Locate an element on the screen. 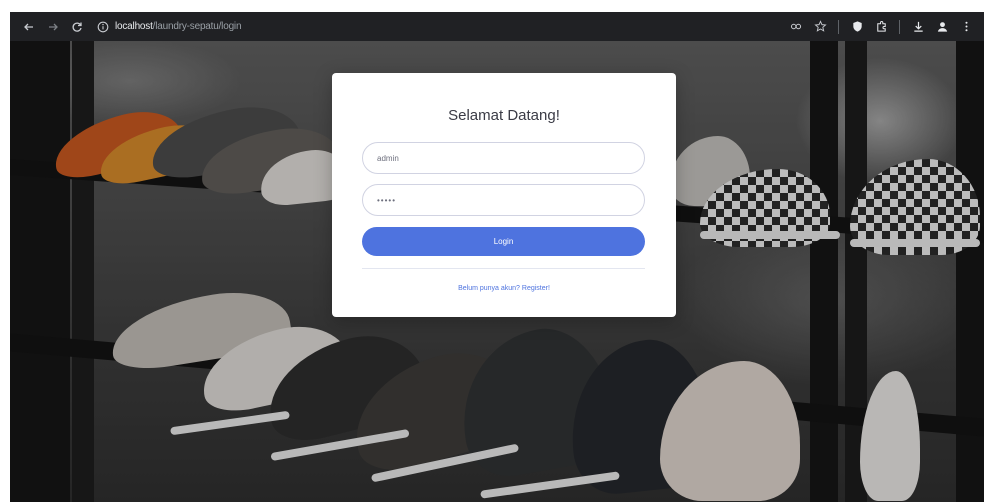 This screenshot has height=502, width=984. url-host: localhost is located at coordinates (134, 26).